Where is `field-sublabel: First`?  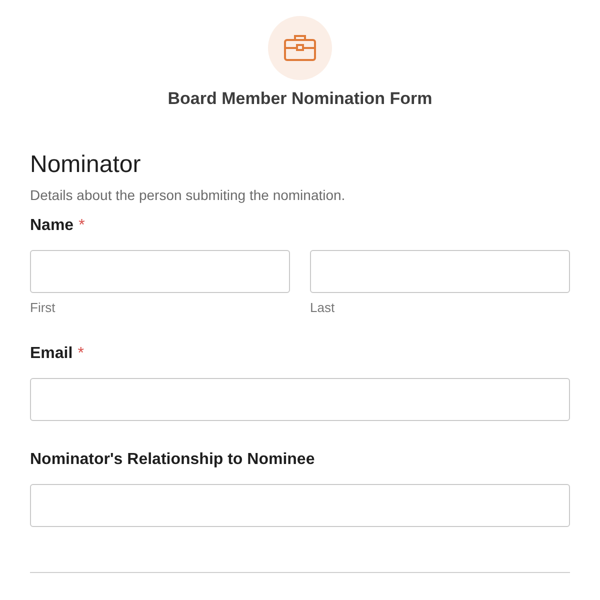 field-sublabel: First is located at coordinates (43, 307).